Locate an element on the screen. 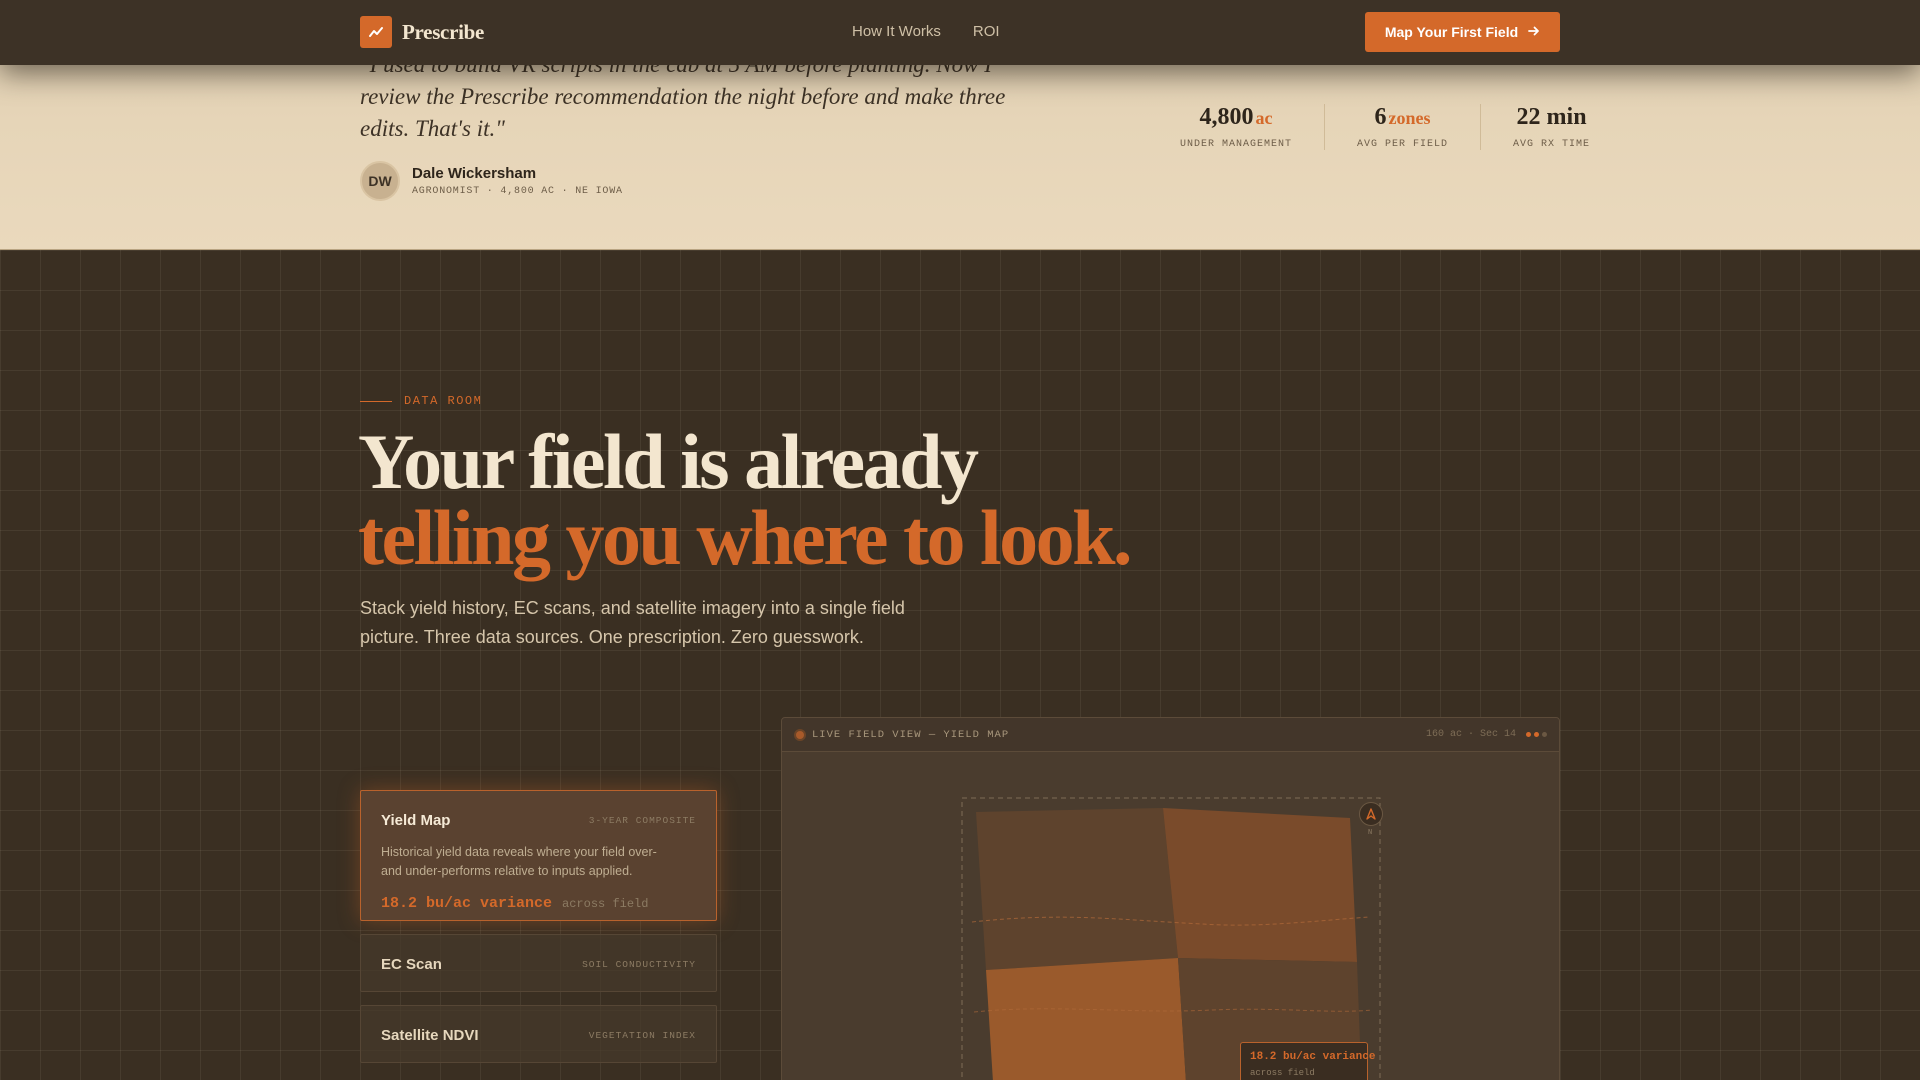 This screenshot has width=1920, height=1080. panel-meta-wrap: 160 ac · Sec 14 is located at coordinates (1486, 734).